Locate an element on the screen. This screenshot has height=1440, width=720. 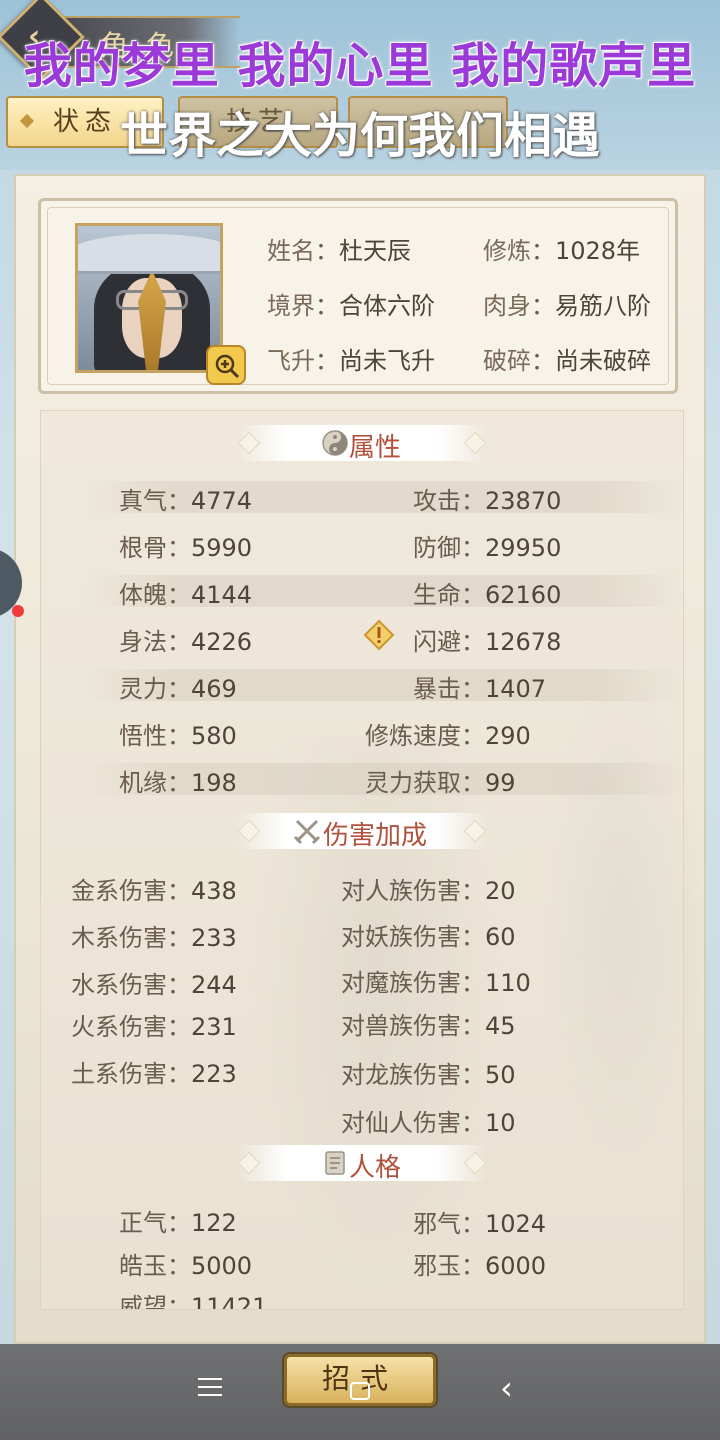
lyric-line-2: 世界之大为何我们相遇 is located at coordinates (359, 136).